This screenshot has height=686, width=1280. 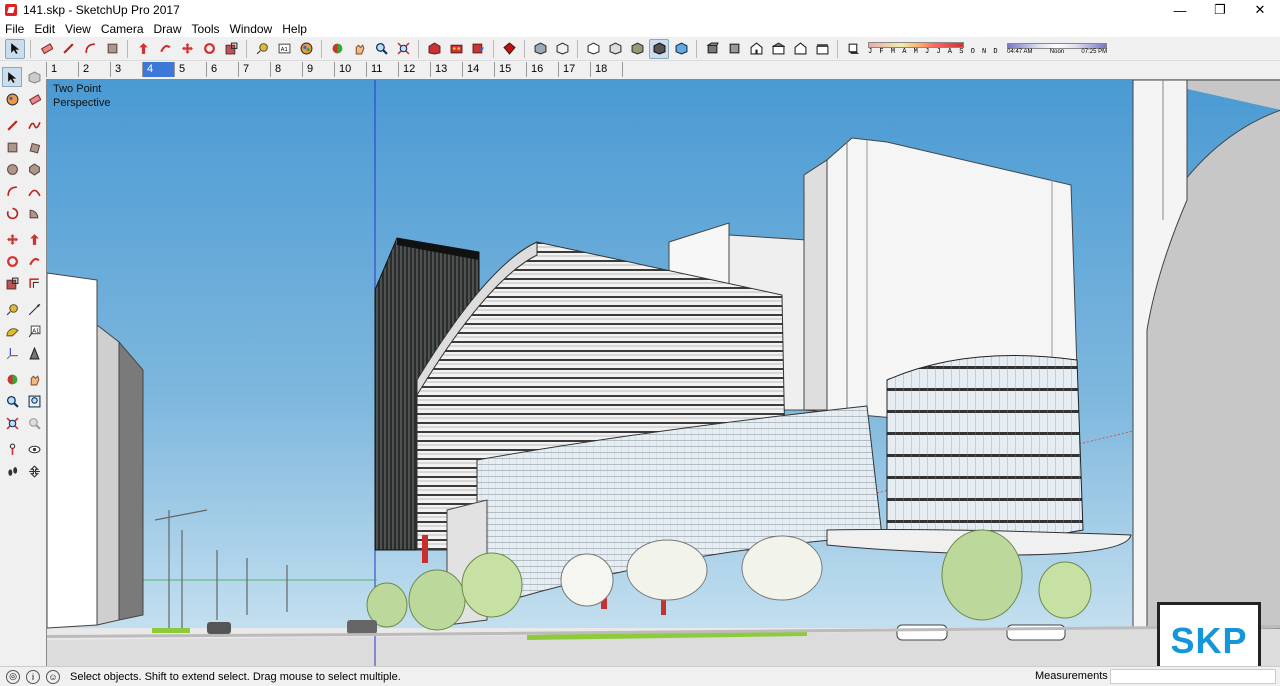 What do you see at coordinates (209, 49) in the screenshot?
I see `rotate-tool-button` at bounding box center [209, 49].